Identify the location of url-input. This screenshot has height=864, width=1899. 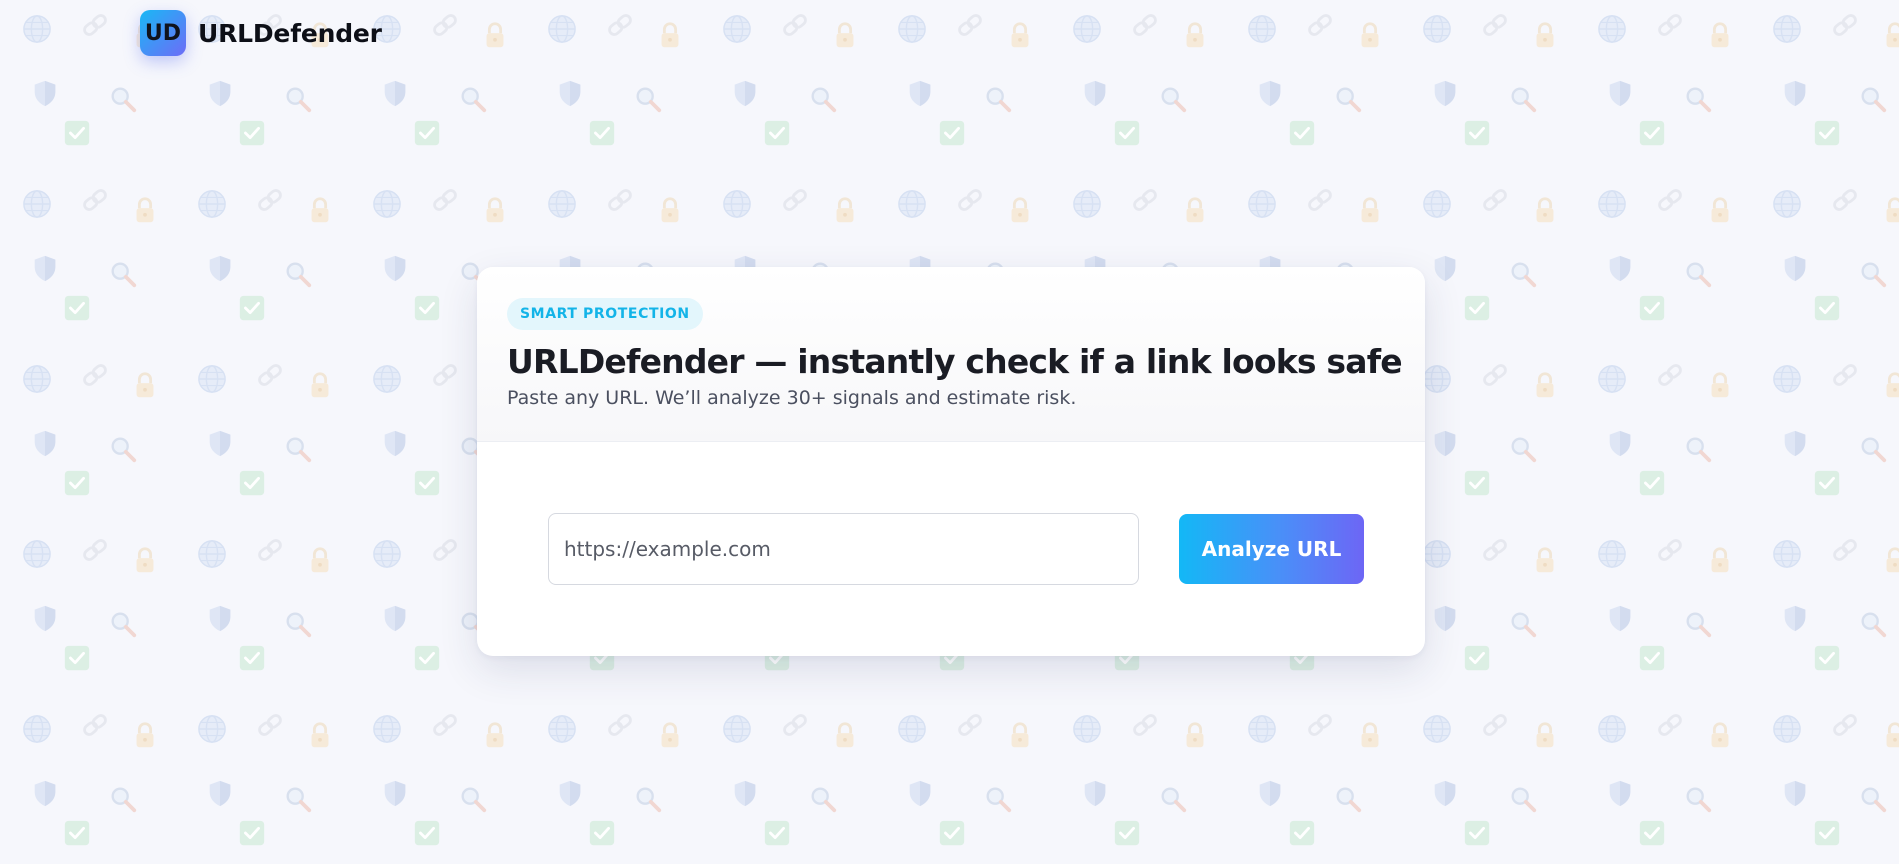
(843, 549).